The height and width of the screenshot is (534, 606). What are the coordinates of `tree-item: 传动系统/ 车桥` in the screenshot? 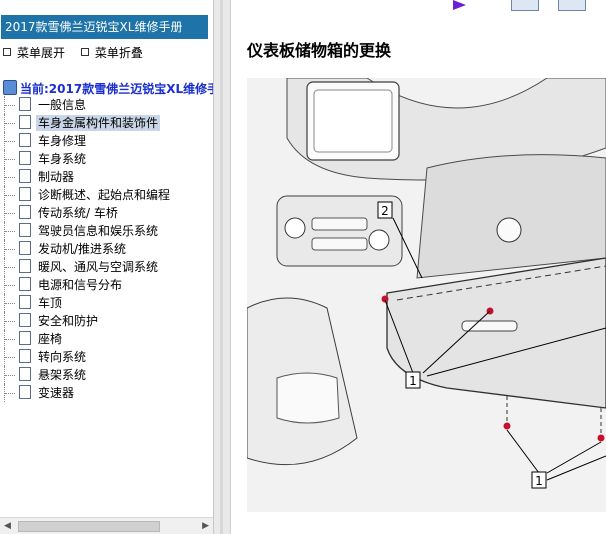 It's located at (88, 213).